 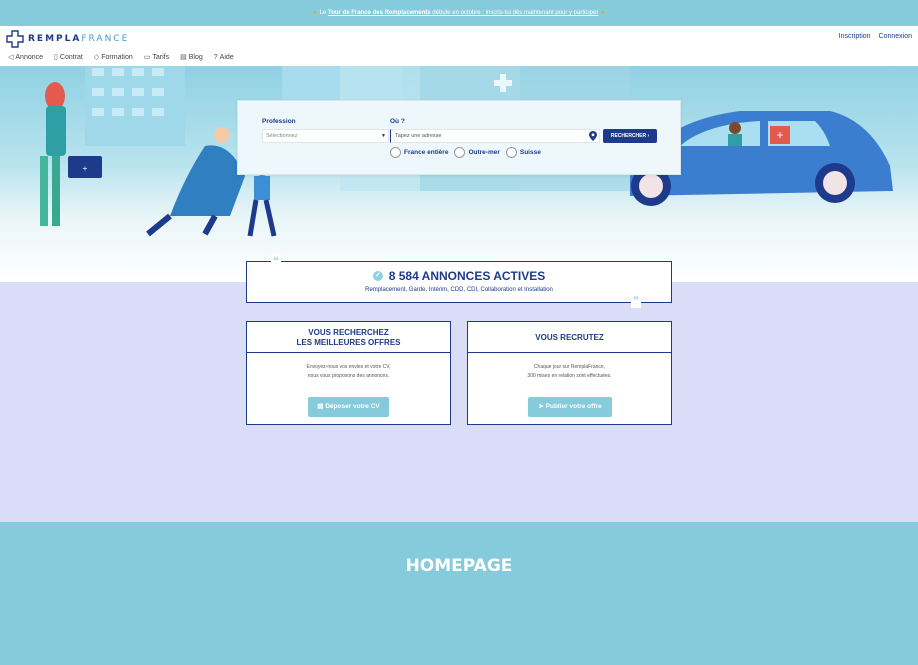 What do you see at coordinates (348, 342) in the screenshot?
I see `seekers-title-line2: LES MEILLEURES OFFRES` at bounding box center [348, 342].